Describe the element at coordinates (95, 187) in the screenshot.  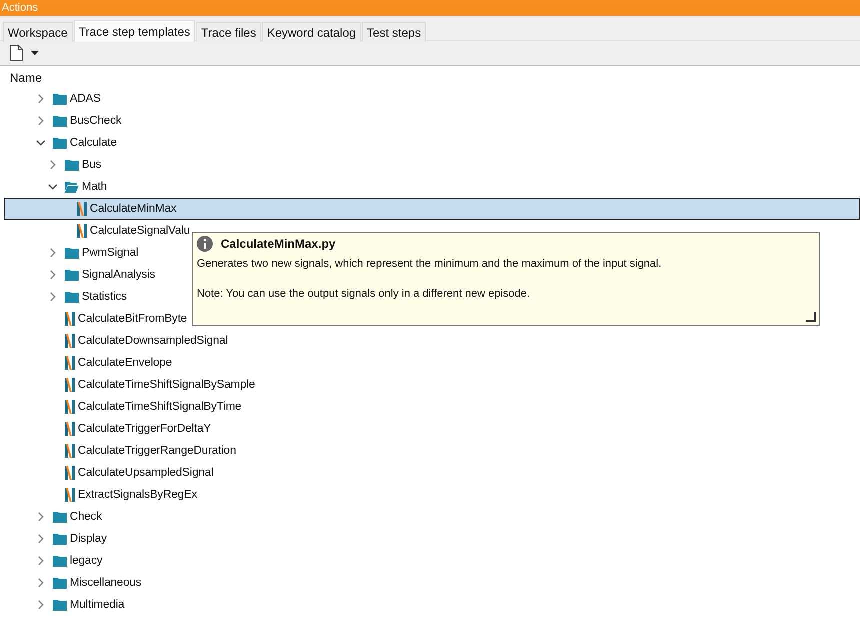
I see `tree-item-label: Math` at that location.